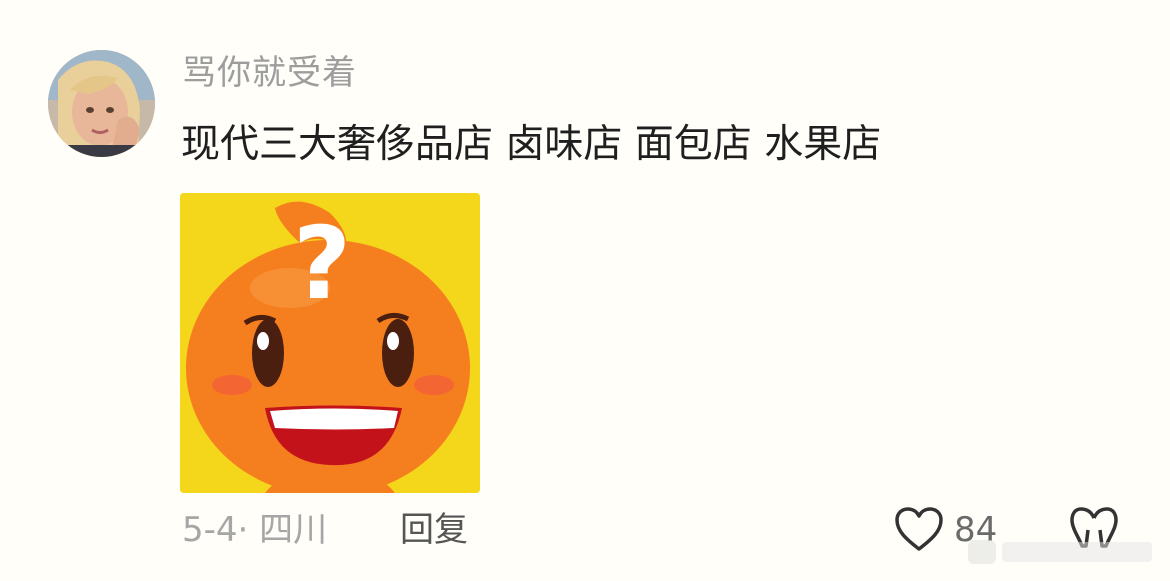 The width and height of the screenshot is (1170, 581). I want to click on avatar-image, so click(101, 103).